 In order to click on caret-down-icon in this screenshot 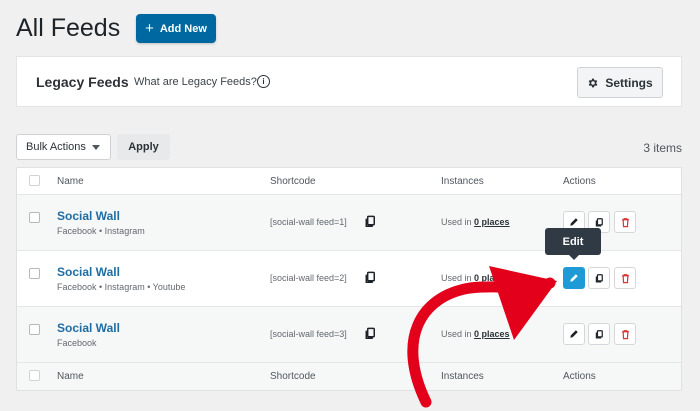, I will do `click(96, 147)`.